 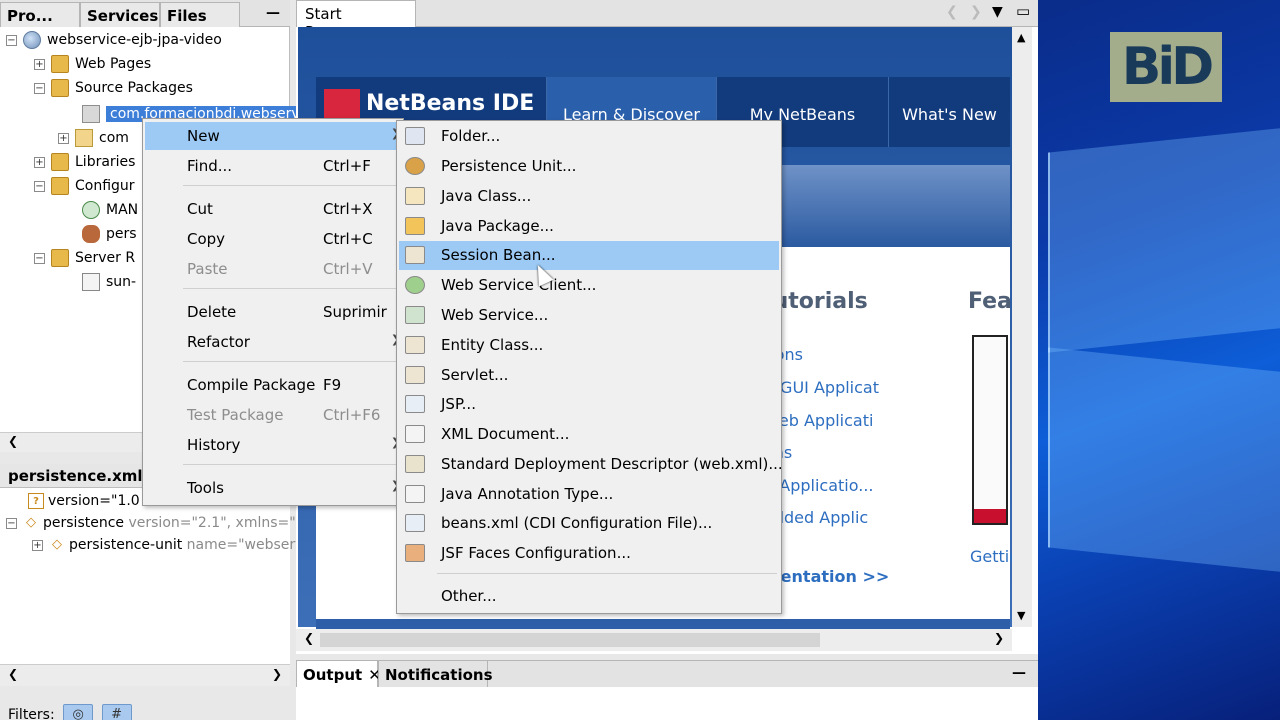 I want to click on navigator-row: ? version="1.0, so click(x=84, y=501).